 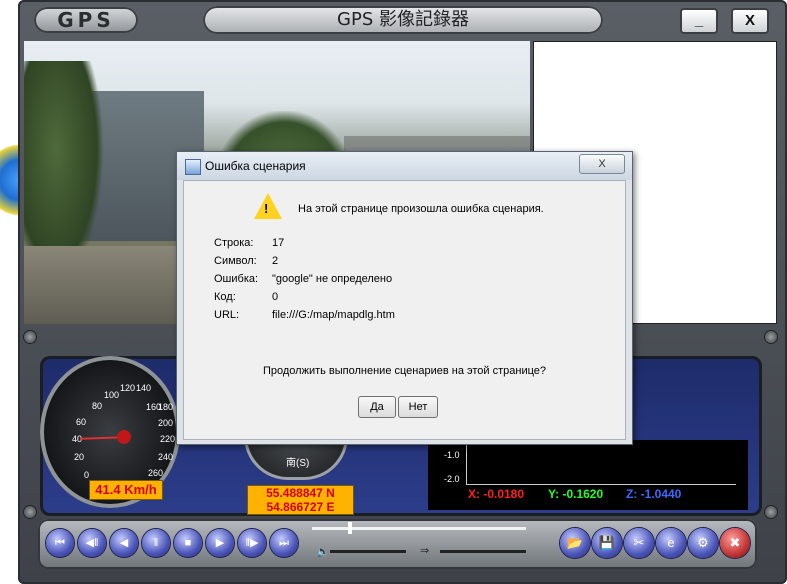 I want to click on latitude: 55.488847 N, so click(x=300, y=493).